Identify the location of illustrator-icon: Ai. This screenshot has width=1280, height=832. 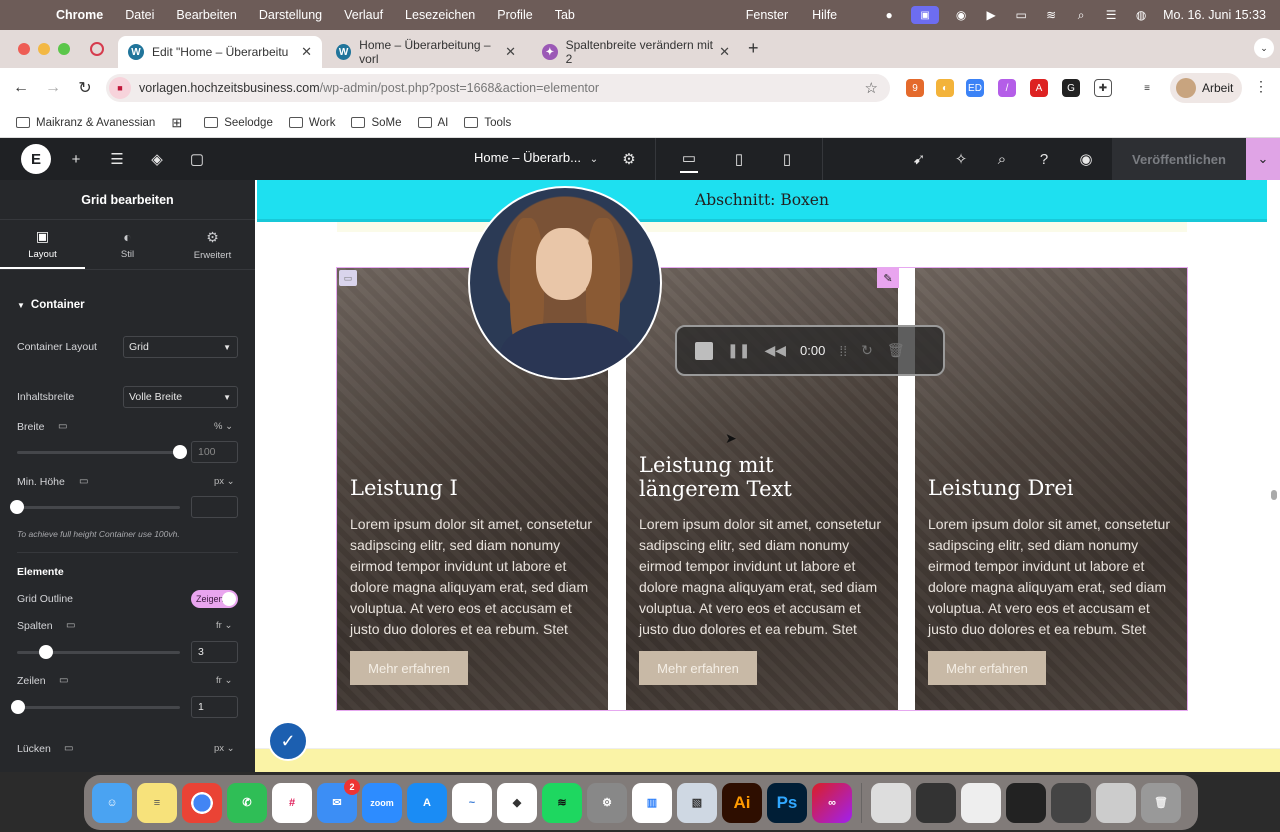
(742, 802).